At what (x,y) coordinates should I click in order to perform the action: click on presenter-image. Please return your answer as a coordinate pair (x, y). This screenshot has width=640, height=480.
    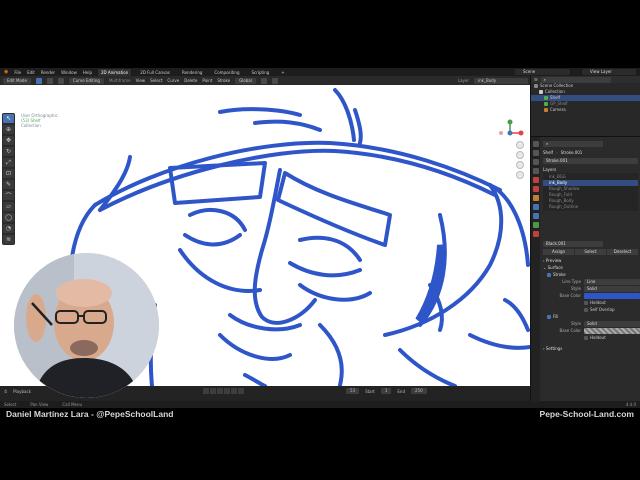
    Looking at the image, I should click on (86, 325).